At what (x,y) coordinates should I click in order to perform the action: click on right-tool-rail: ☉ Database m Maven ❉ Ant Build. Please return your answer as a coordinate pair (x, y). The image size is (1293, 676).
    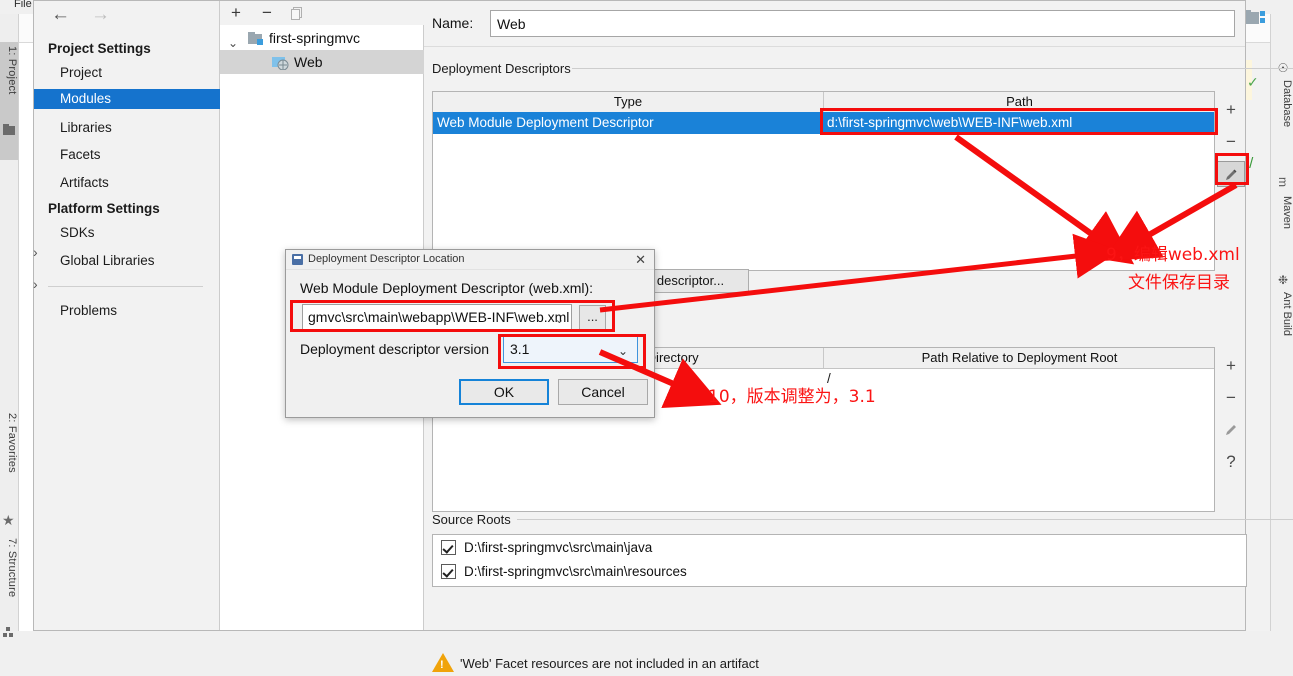
    Looking at the image, I should click on (1281, 322).